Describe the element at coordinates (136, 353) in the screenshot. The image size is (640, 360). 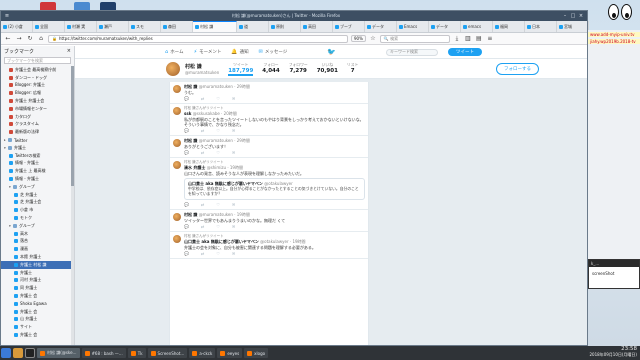
I see `taskbar-task: Tk` at that location.